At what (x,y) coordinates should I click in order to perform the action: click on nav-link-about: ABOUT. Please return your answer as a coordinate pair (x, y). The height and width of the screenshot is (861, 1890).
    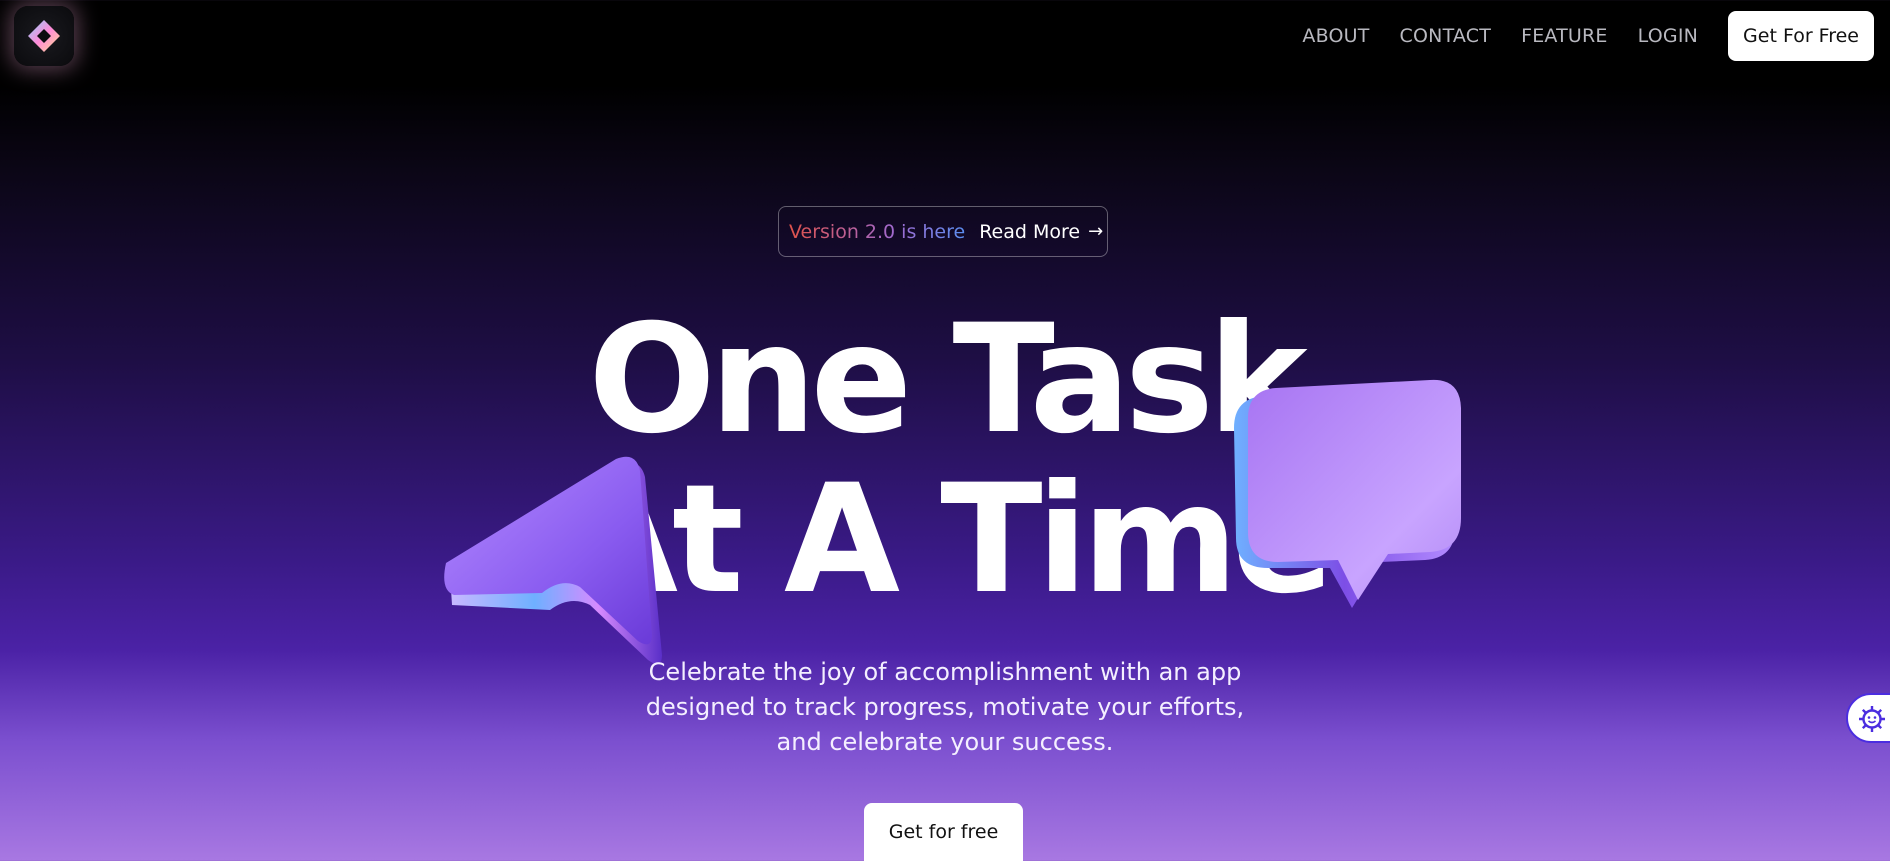
    Looking at the image, I should click on (1335, 36).